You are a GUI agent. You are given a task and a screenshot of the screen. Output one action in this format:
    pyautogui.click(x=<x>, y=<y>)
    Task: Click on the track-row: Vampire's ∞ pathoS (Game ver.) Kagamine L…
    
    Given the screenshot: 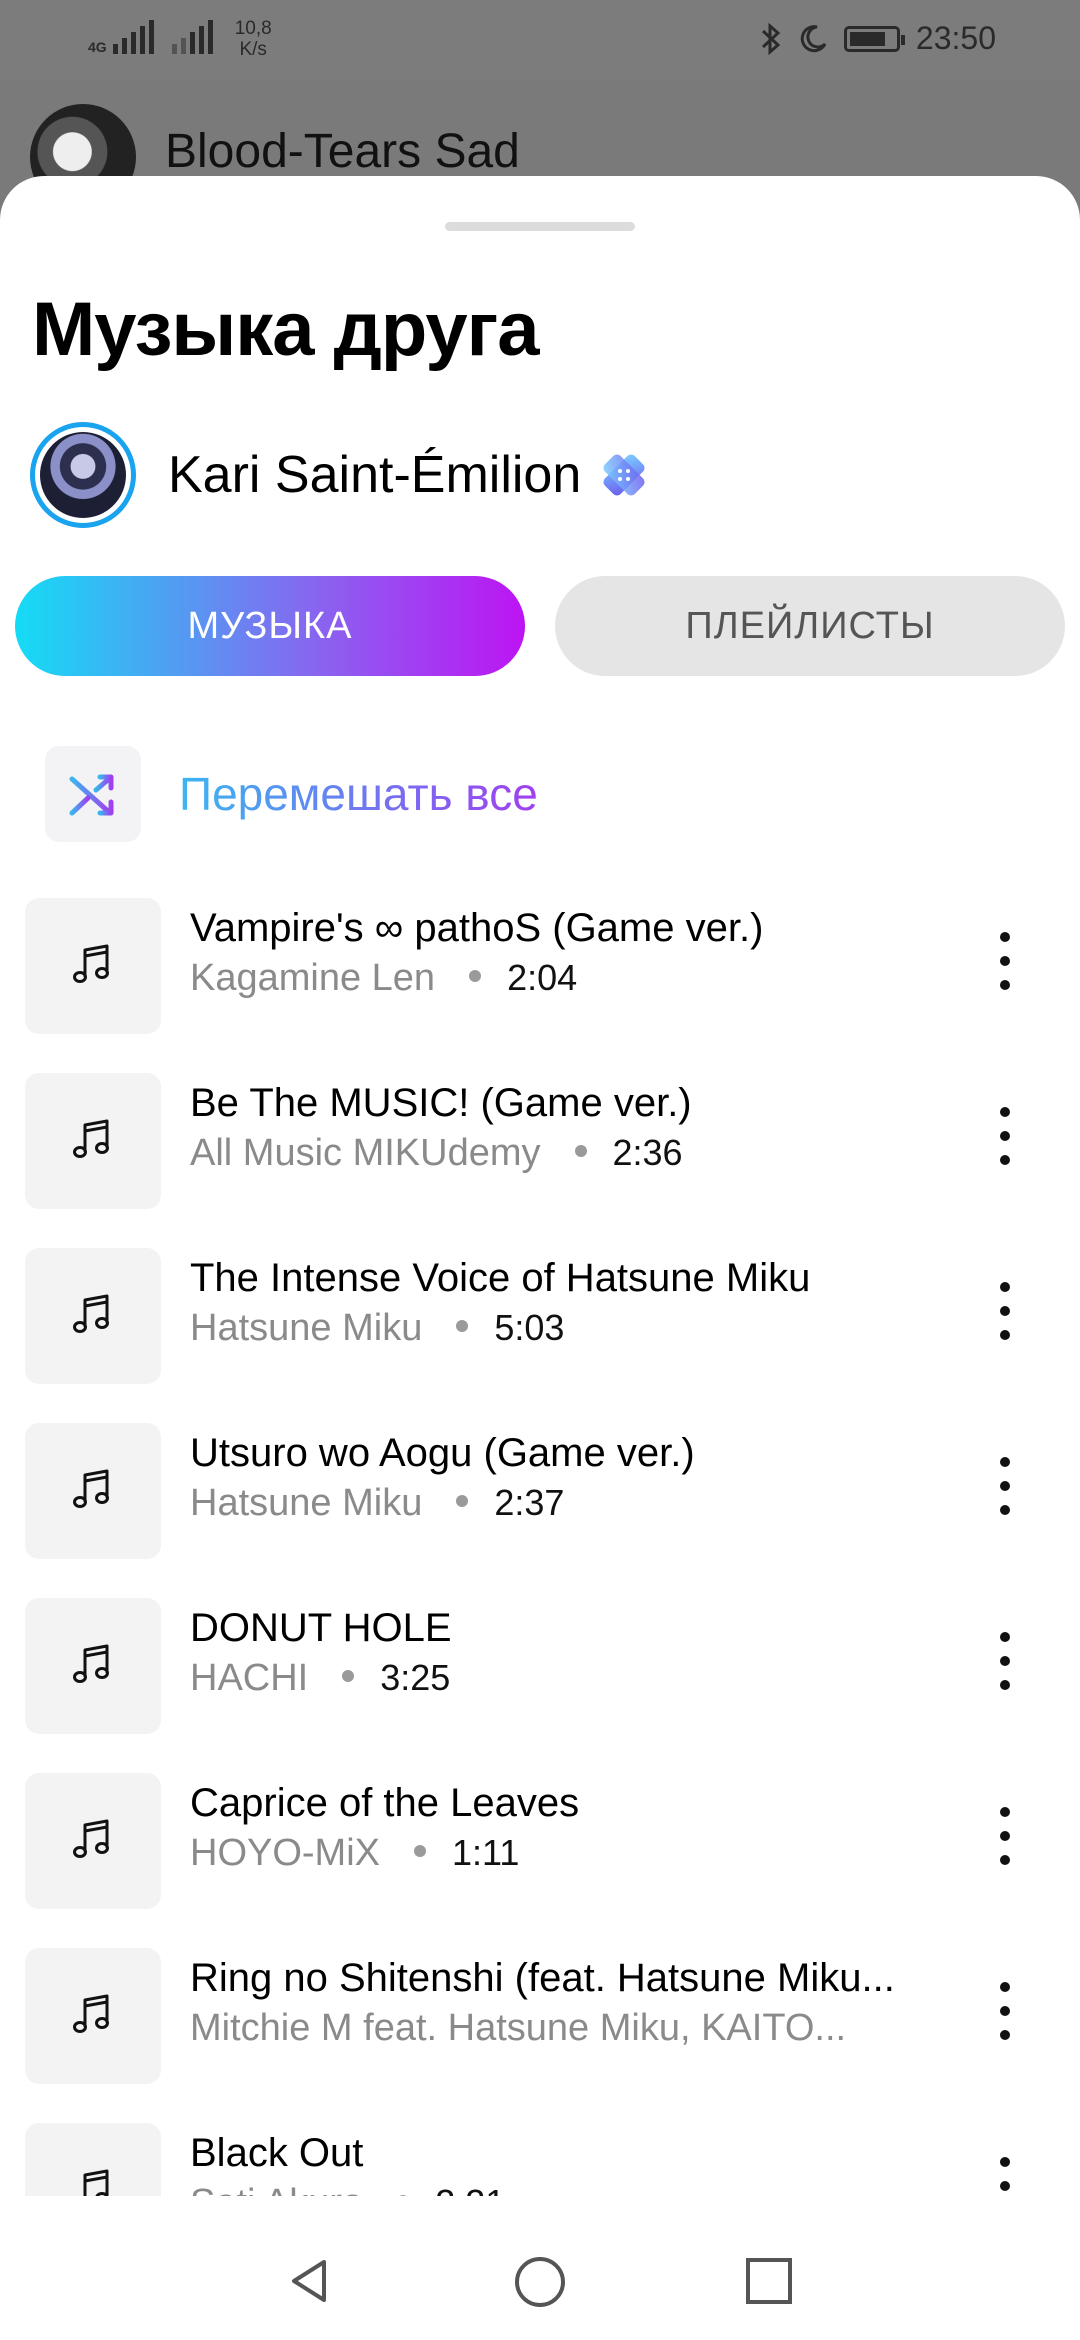 What is the action you would take?
    pyautogui.click(x=540, y=977)
    